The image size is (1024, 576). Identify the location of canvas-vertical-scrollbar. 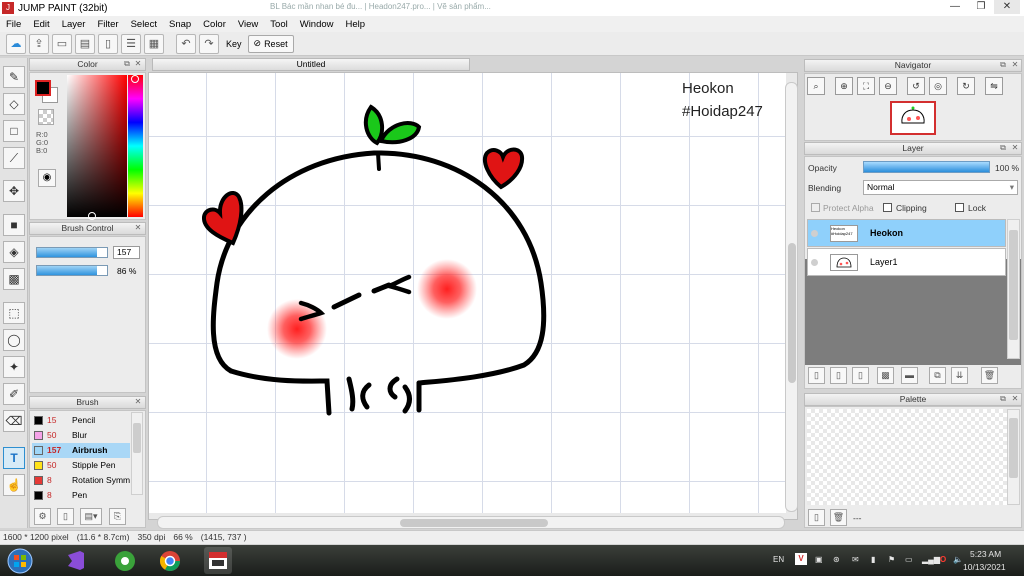
(791, 297).